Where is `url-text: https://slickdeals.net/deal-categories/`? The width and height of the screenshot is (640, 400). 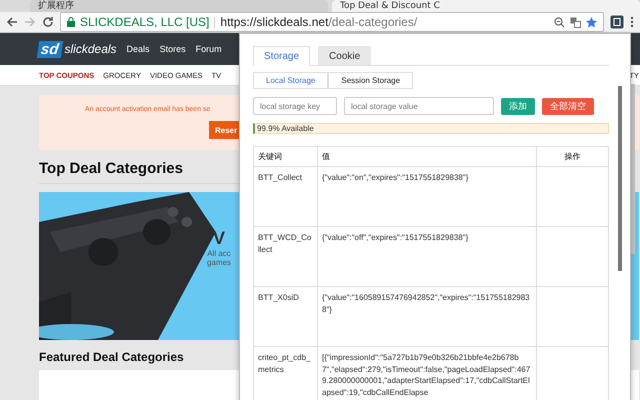
url-text: https://slickdeals.net/deal-categories/ is located at coordinates (319, 22).